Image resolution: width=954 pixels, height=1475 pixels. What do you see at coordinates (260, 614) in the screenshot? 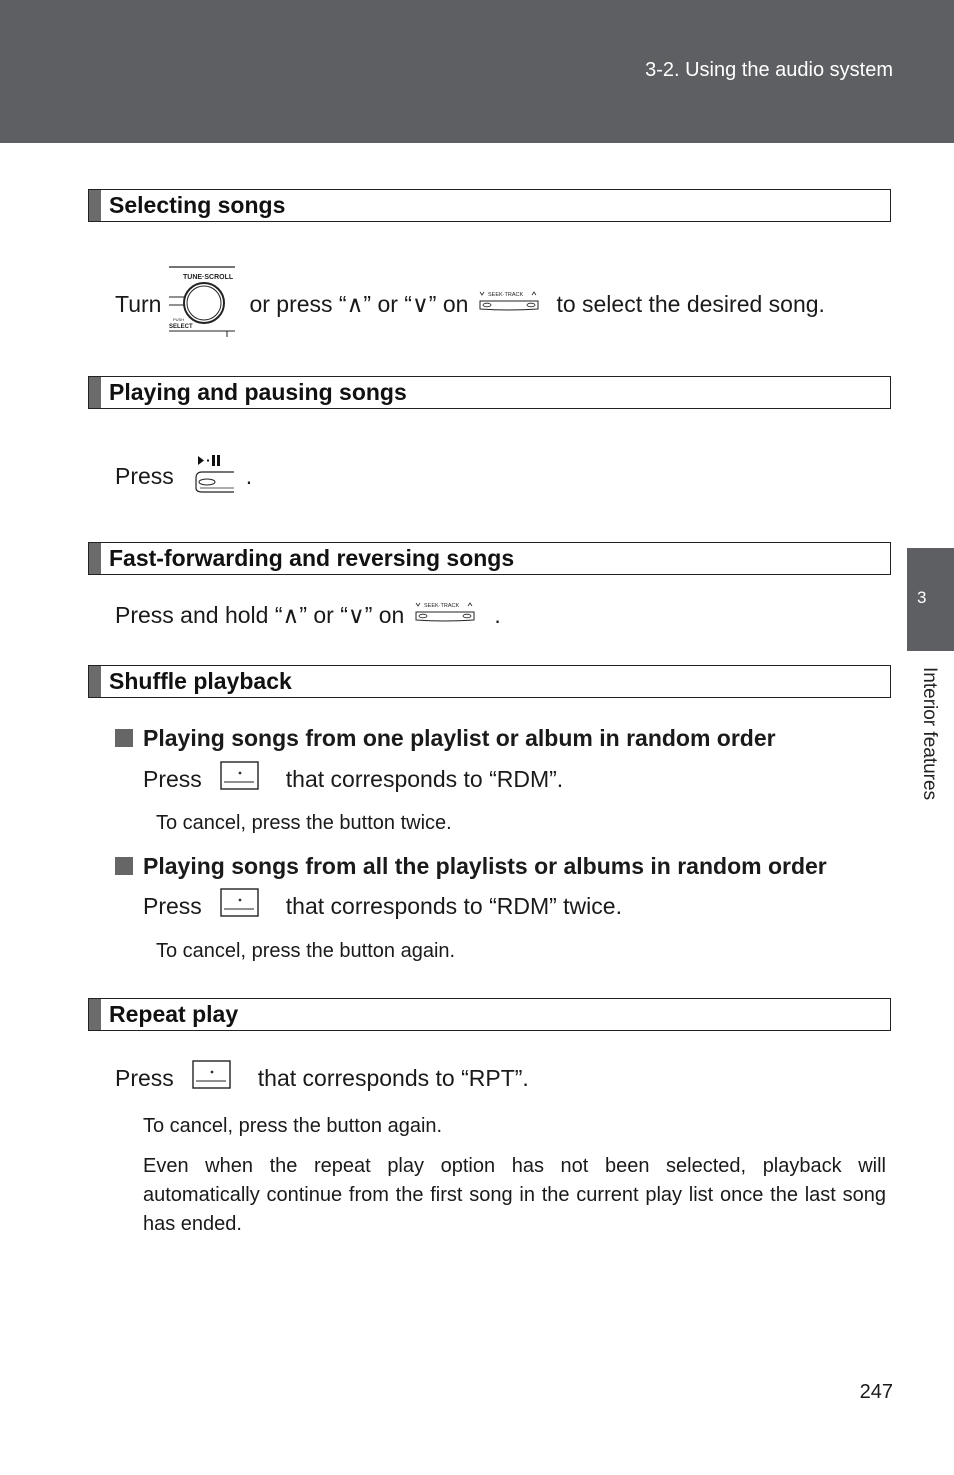
I see `text-press-and-hold: Press and hold “∧” or “∨” on` at bounding box center [260, 614].